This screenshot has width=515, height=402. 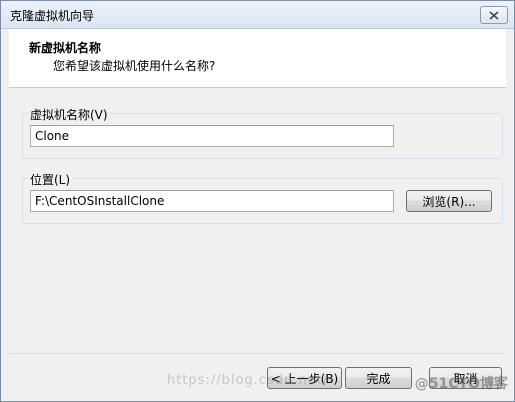 What do you see at coordinates (212, 136) in the screenshot?
I see `vm-name-input` at bounding box center [212, 136].